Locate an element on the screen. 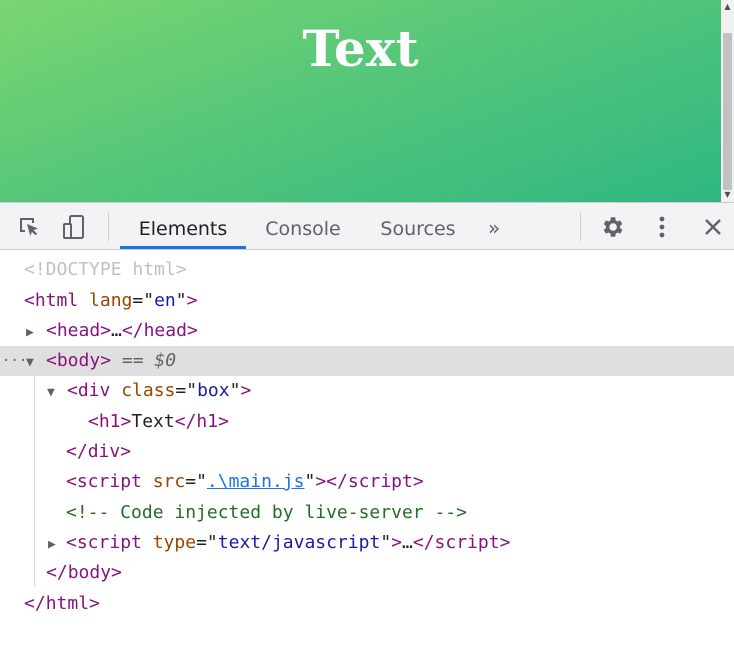 The width and height of the screenshot is (734, 649). node-head: ▶ <head>…</head> is located at coordinates (367, 331).